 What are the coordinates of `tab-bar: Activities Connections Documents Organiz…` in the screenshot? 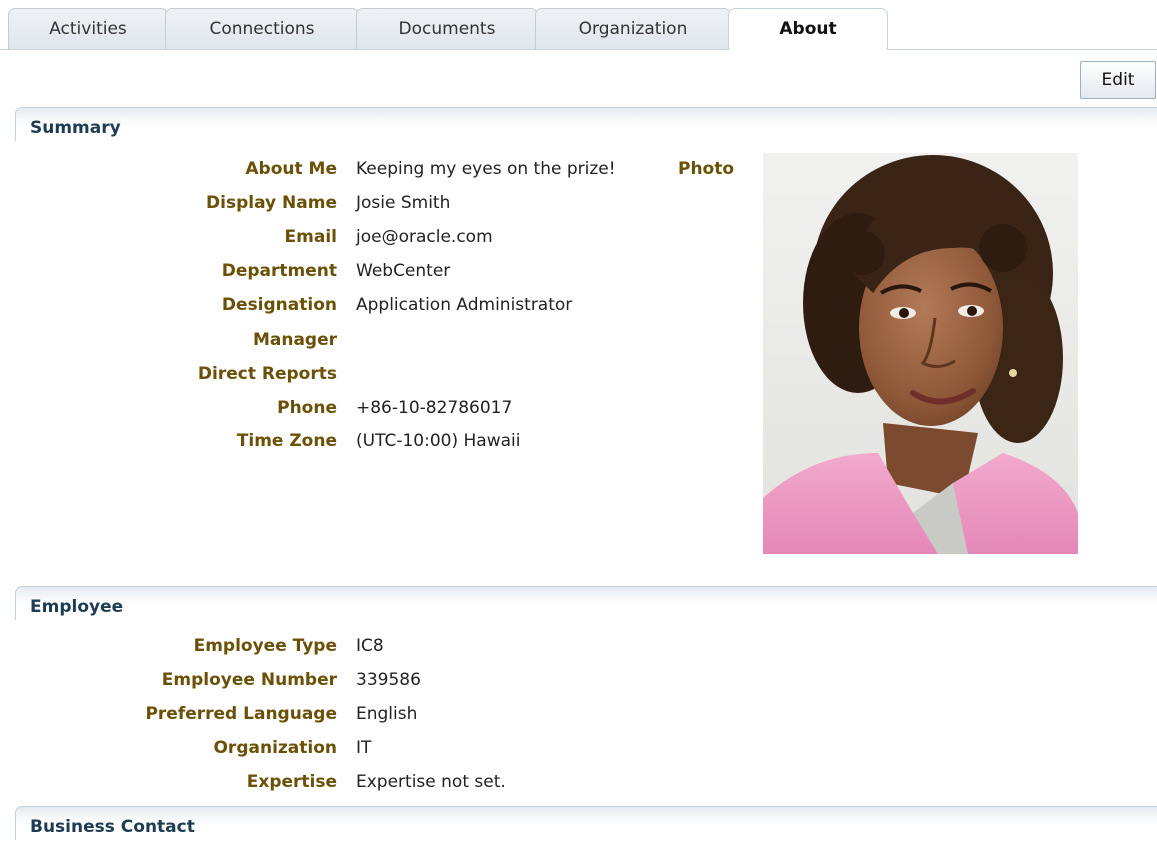 It's located at (578, 25).